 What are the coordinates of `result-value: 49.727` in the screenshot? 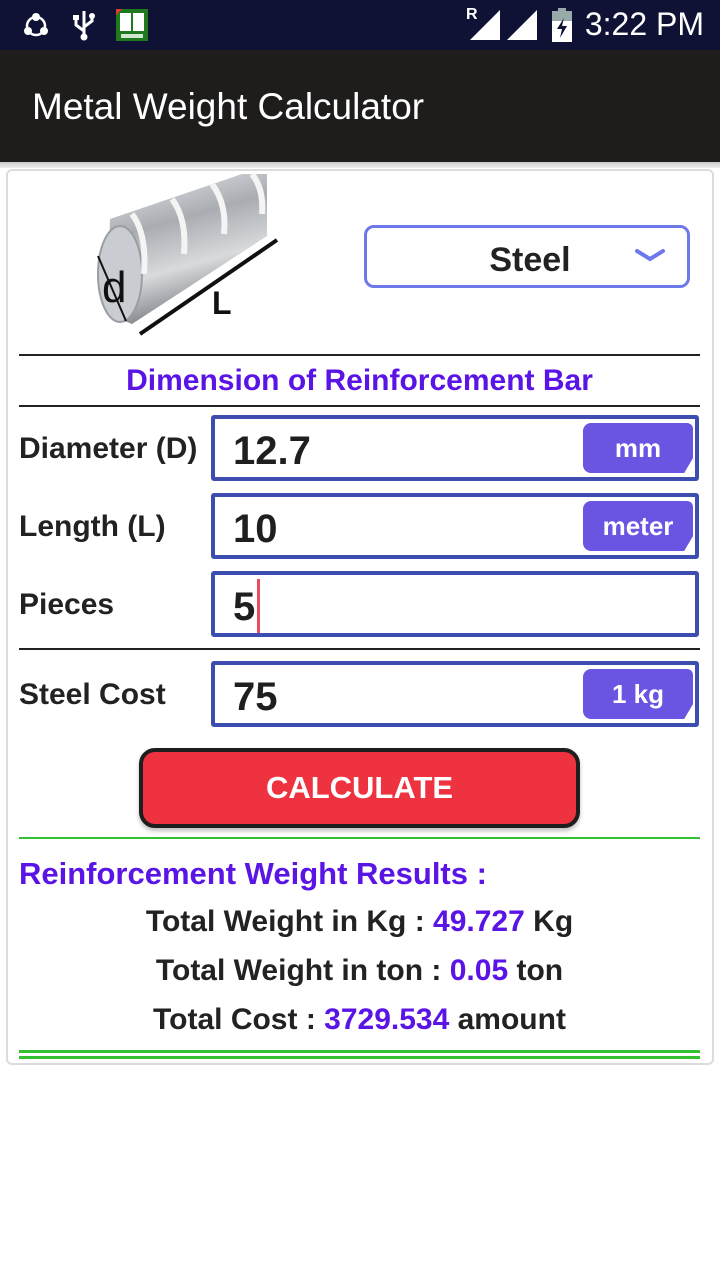 It's located at (479, 921).